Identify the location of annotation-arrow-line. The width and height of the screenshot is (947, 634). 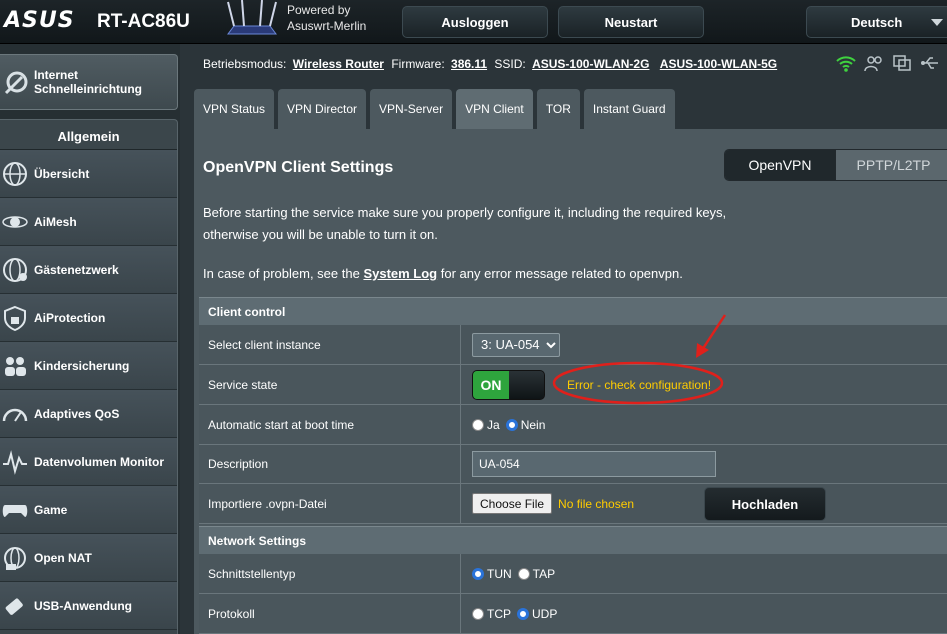
(713, 332).